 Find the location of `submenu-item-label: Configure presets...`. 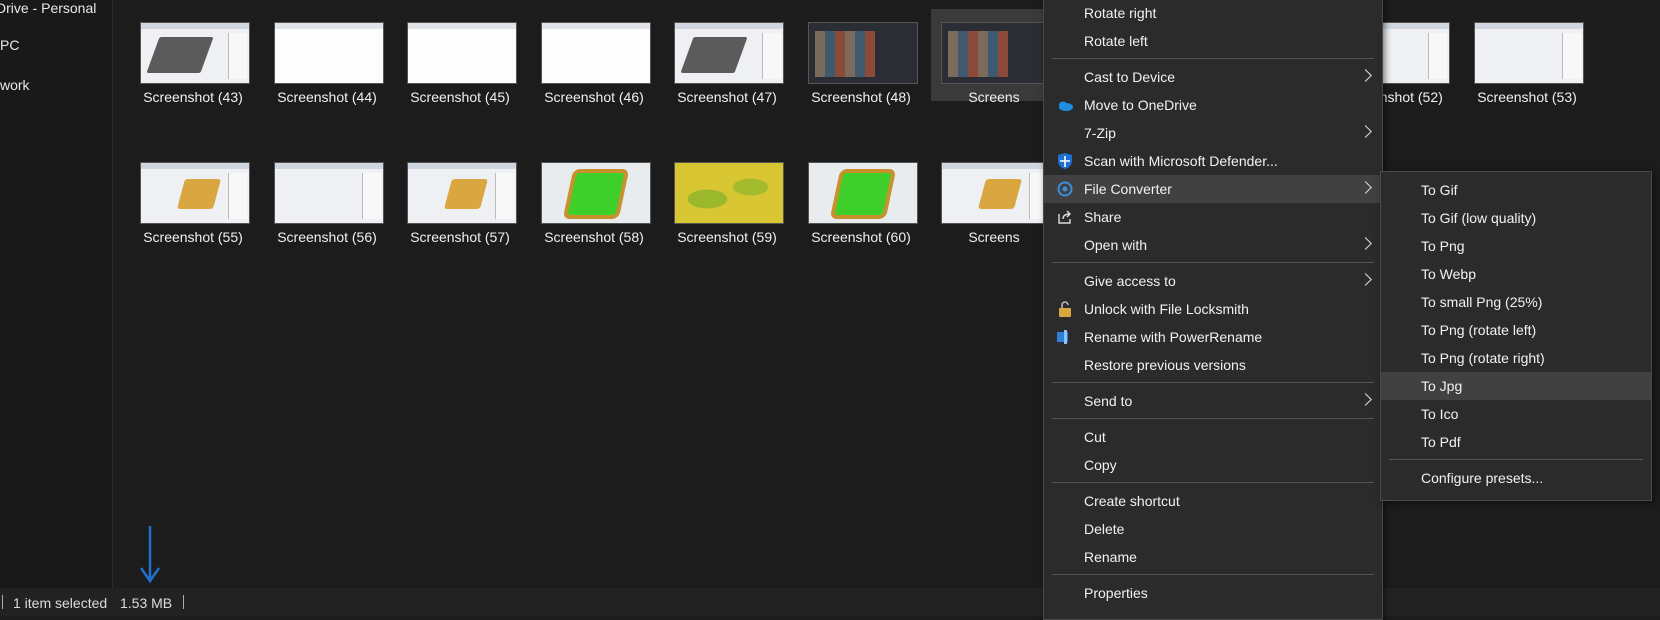

submenu-item-label: Configure presets... is located at coordinates (1482, 478).